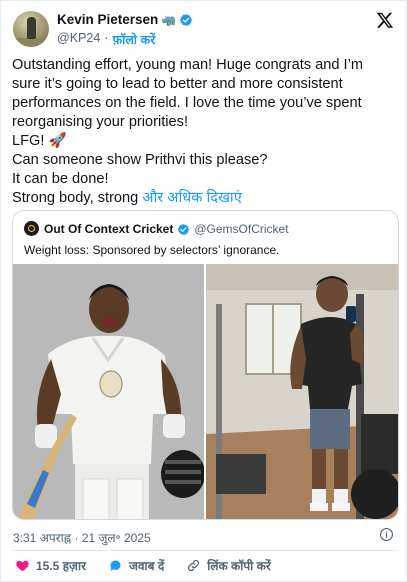  I want to click on quoted-avatar, so click(31, 228).